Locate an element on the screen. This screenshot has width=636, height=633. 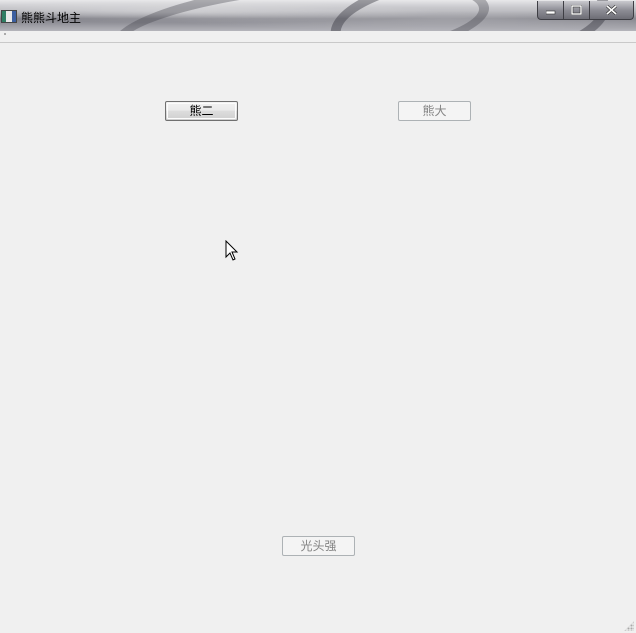
player-three-label: 光头强 is located at coordinates (318, 546).